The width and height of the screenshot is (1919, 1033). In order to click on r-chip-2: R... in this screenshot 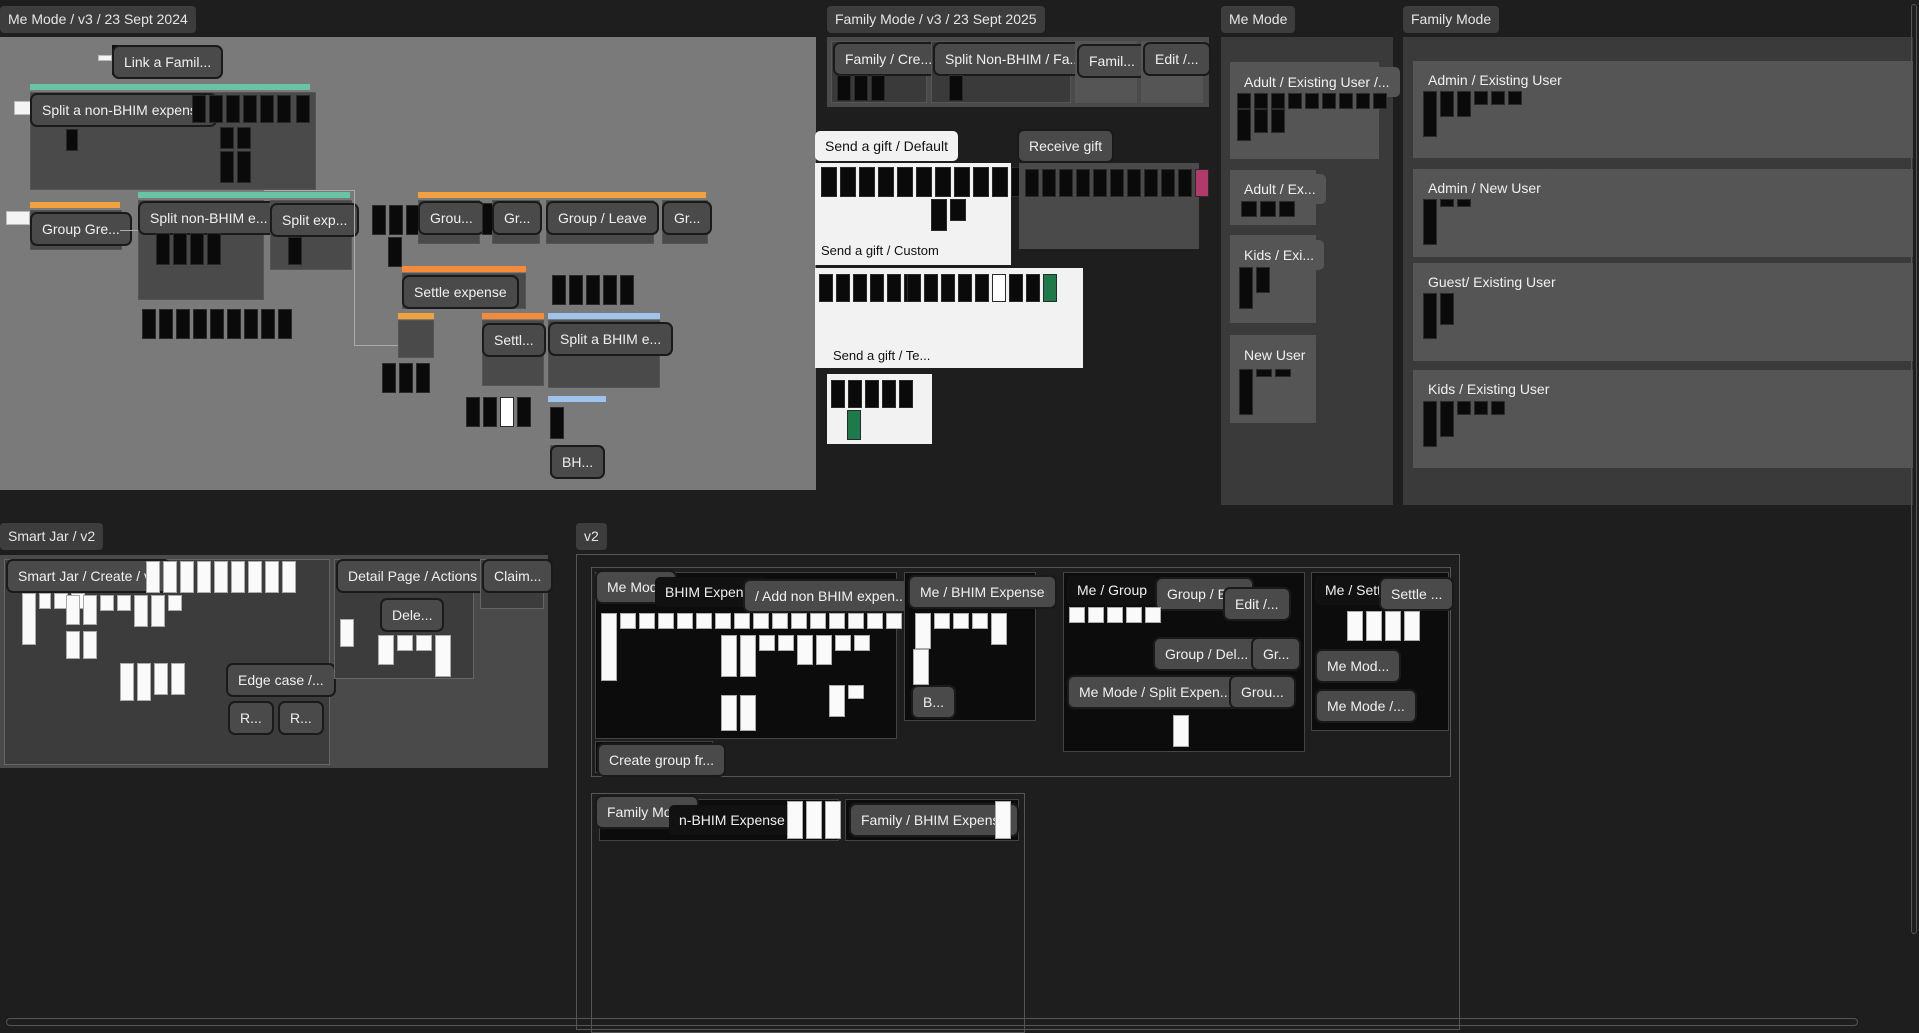, I will do `click(301, 718)`.